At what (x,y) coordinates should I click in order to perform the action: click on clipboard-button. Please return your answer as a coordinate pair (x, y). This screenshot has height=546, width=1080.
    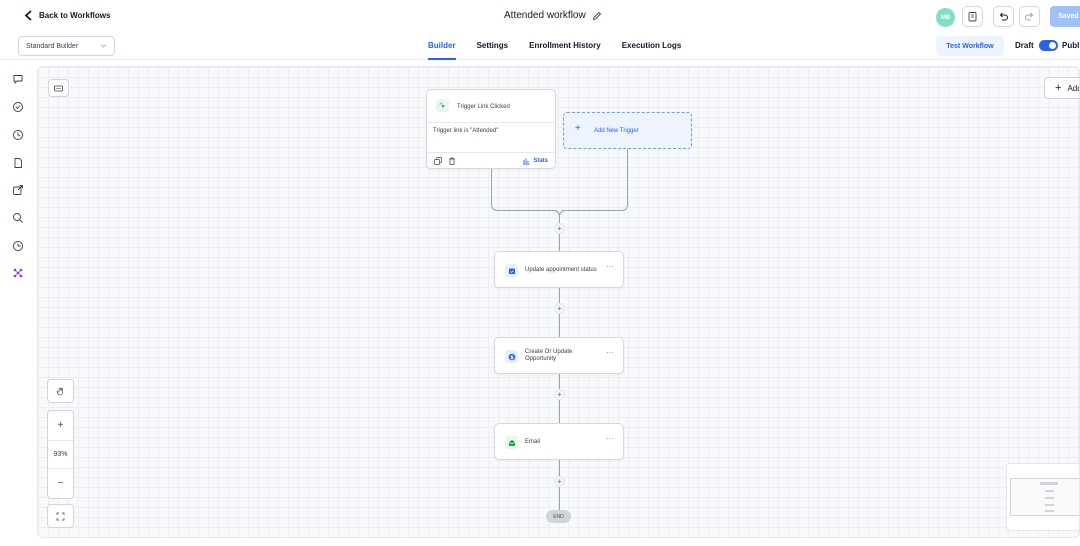
    Looking at the image, I should click on (972, 16).